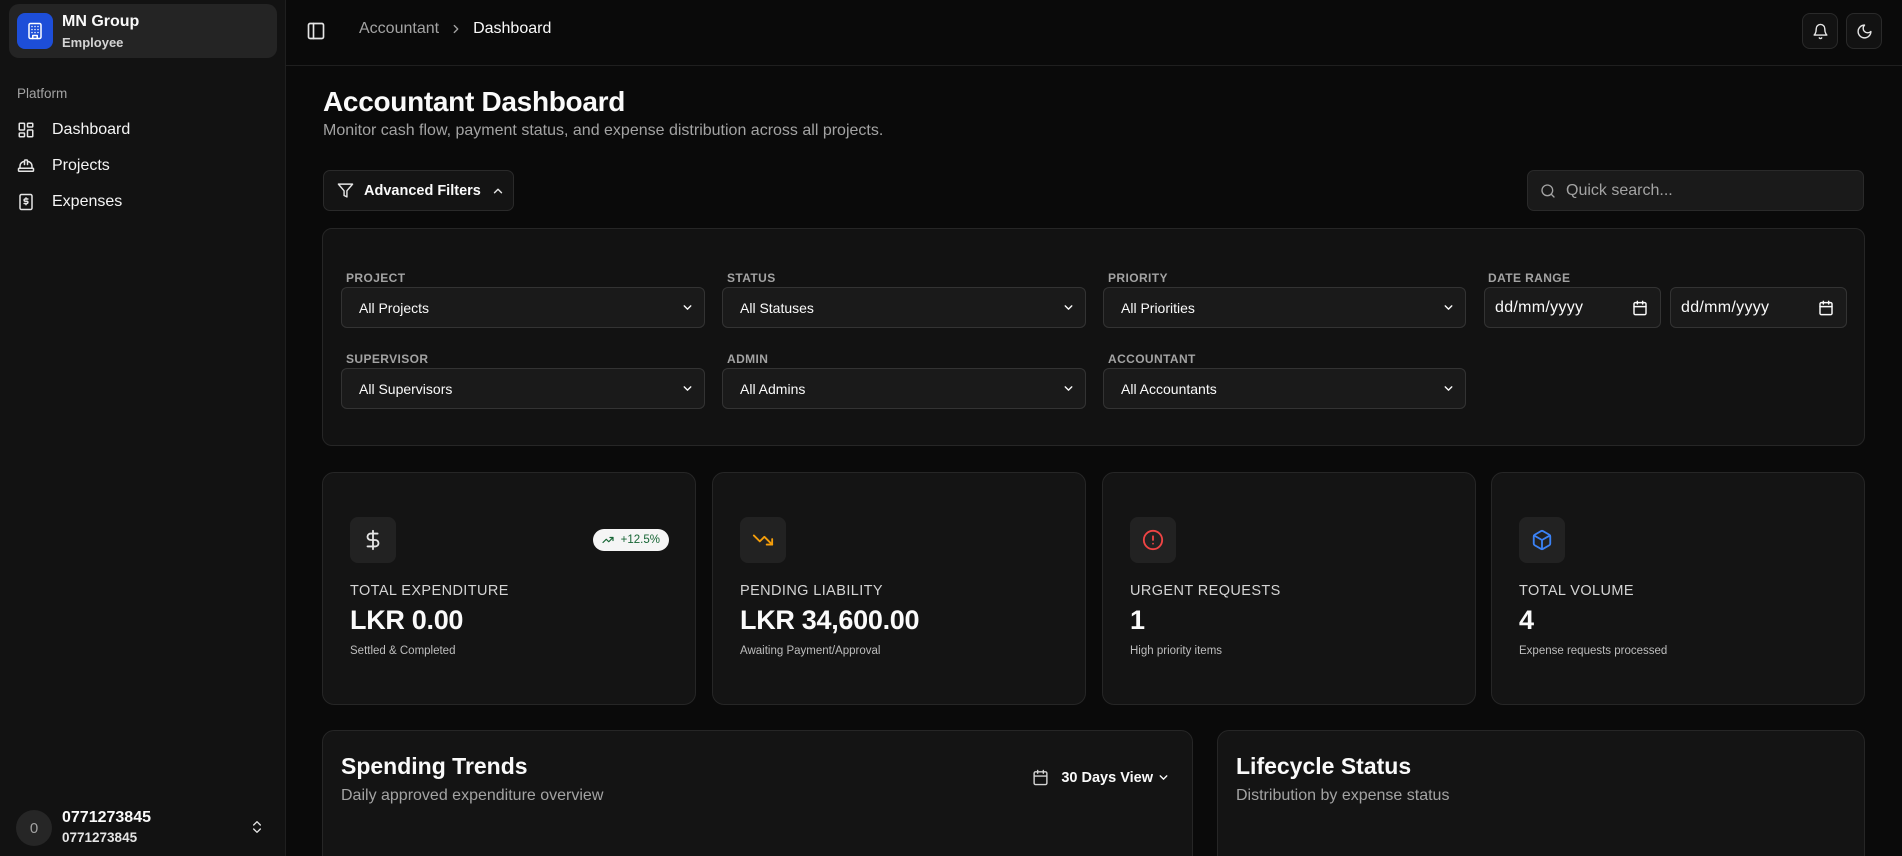 Image resolution: width=1902 pixels, height=856 pixels. What do you see at coordinates (143, 202) in the screenshot?
I see `sidebar-item-expenses: Expenses` at bounding box center [143, 202].